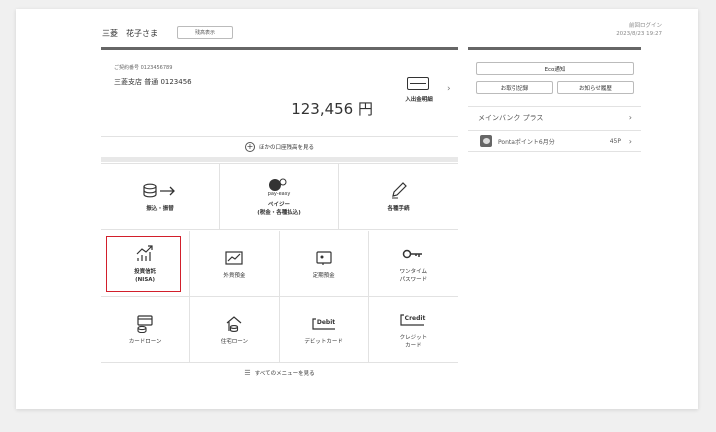  Describe the element at coordinates (324, 258) in the screenshot. I see `passbook-icon` at that location.